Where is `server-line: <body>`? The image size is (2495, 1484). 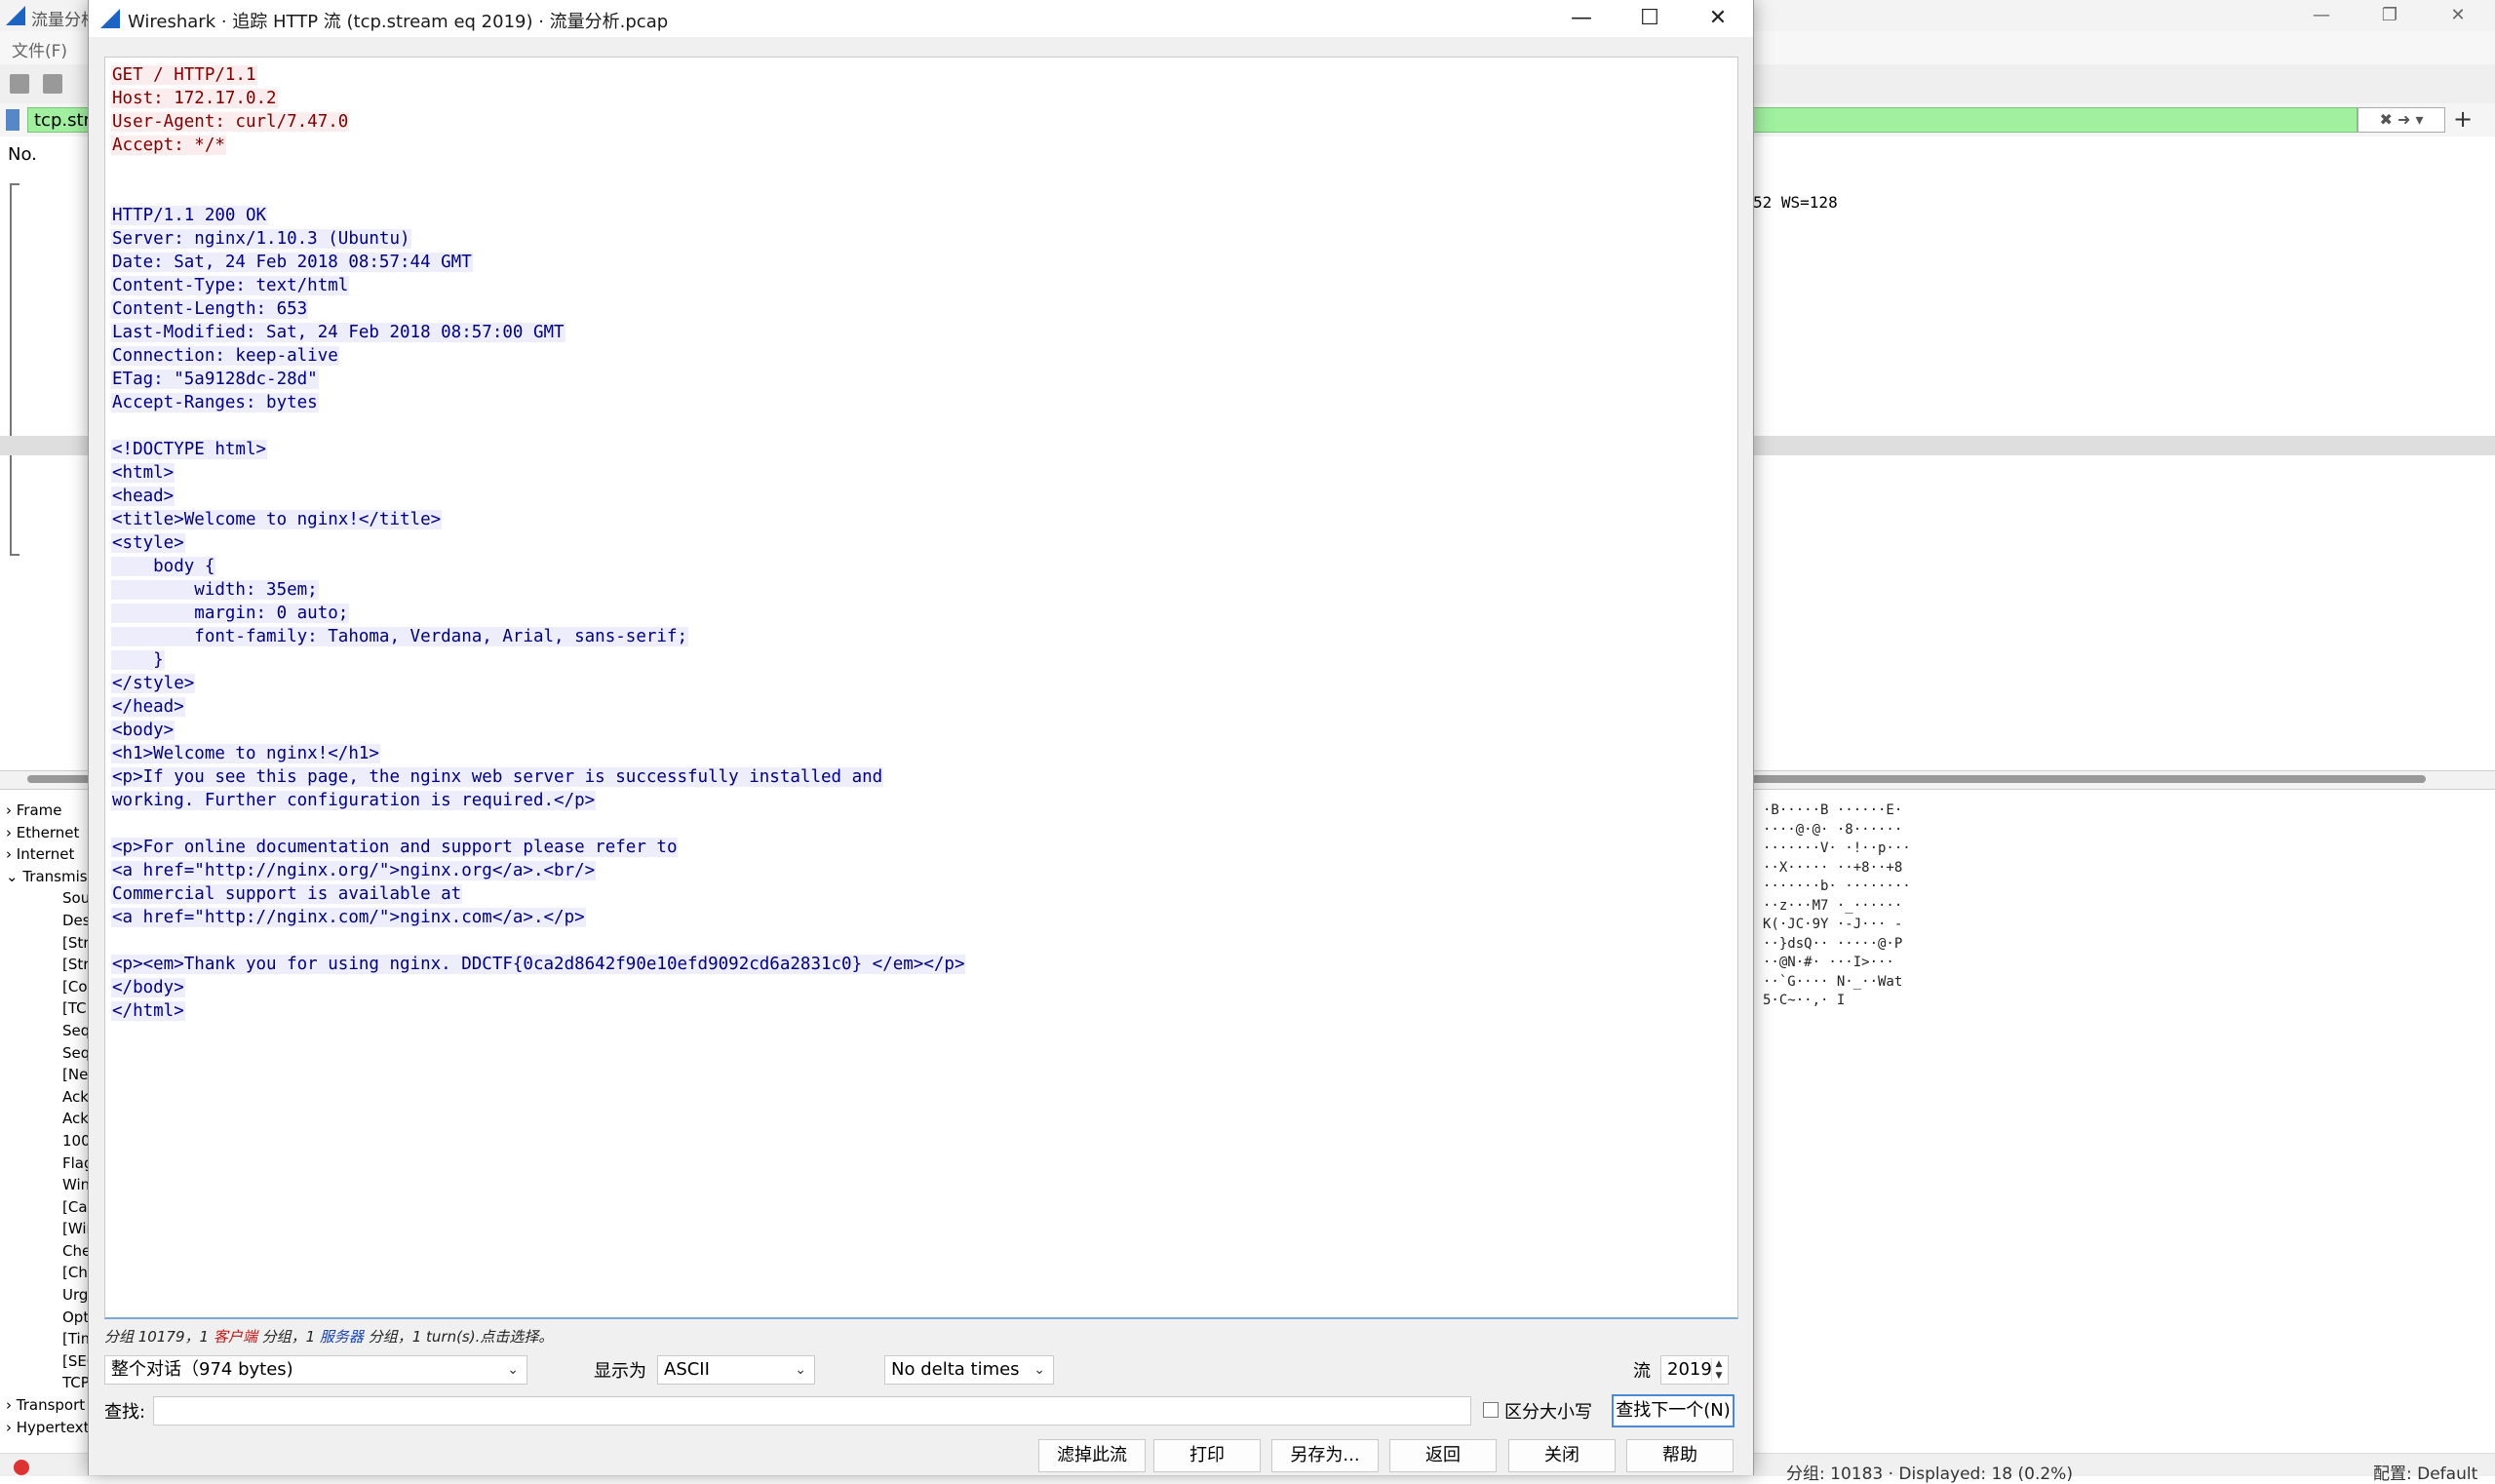 server-line: <body> is located at coordinates (143, 730).